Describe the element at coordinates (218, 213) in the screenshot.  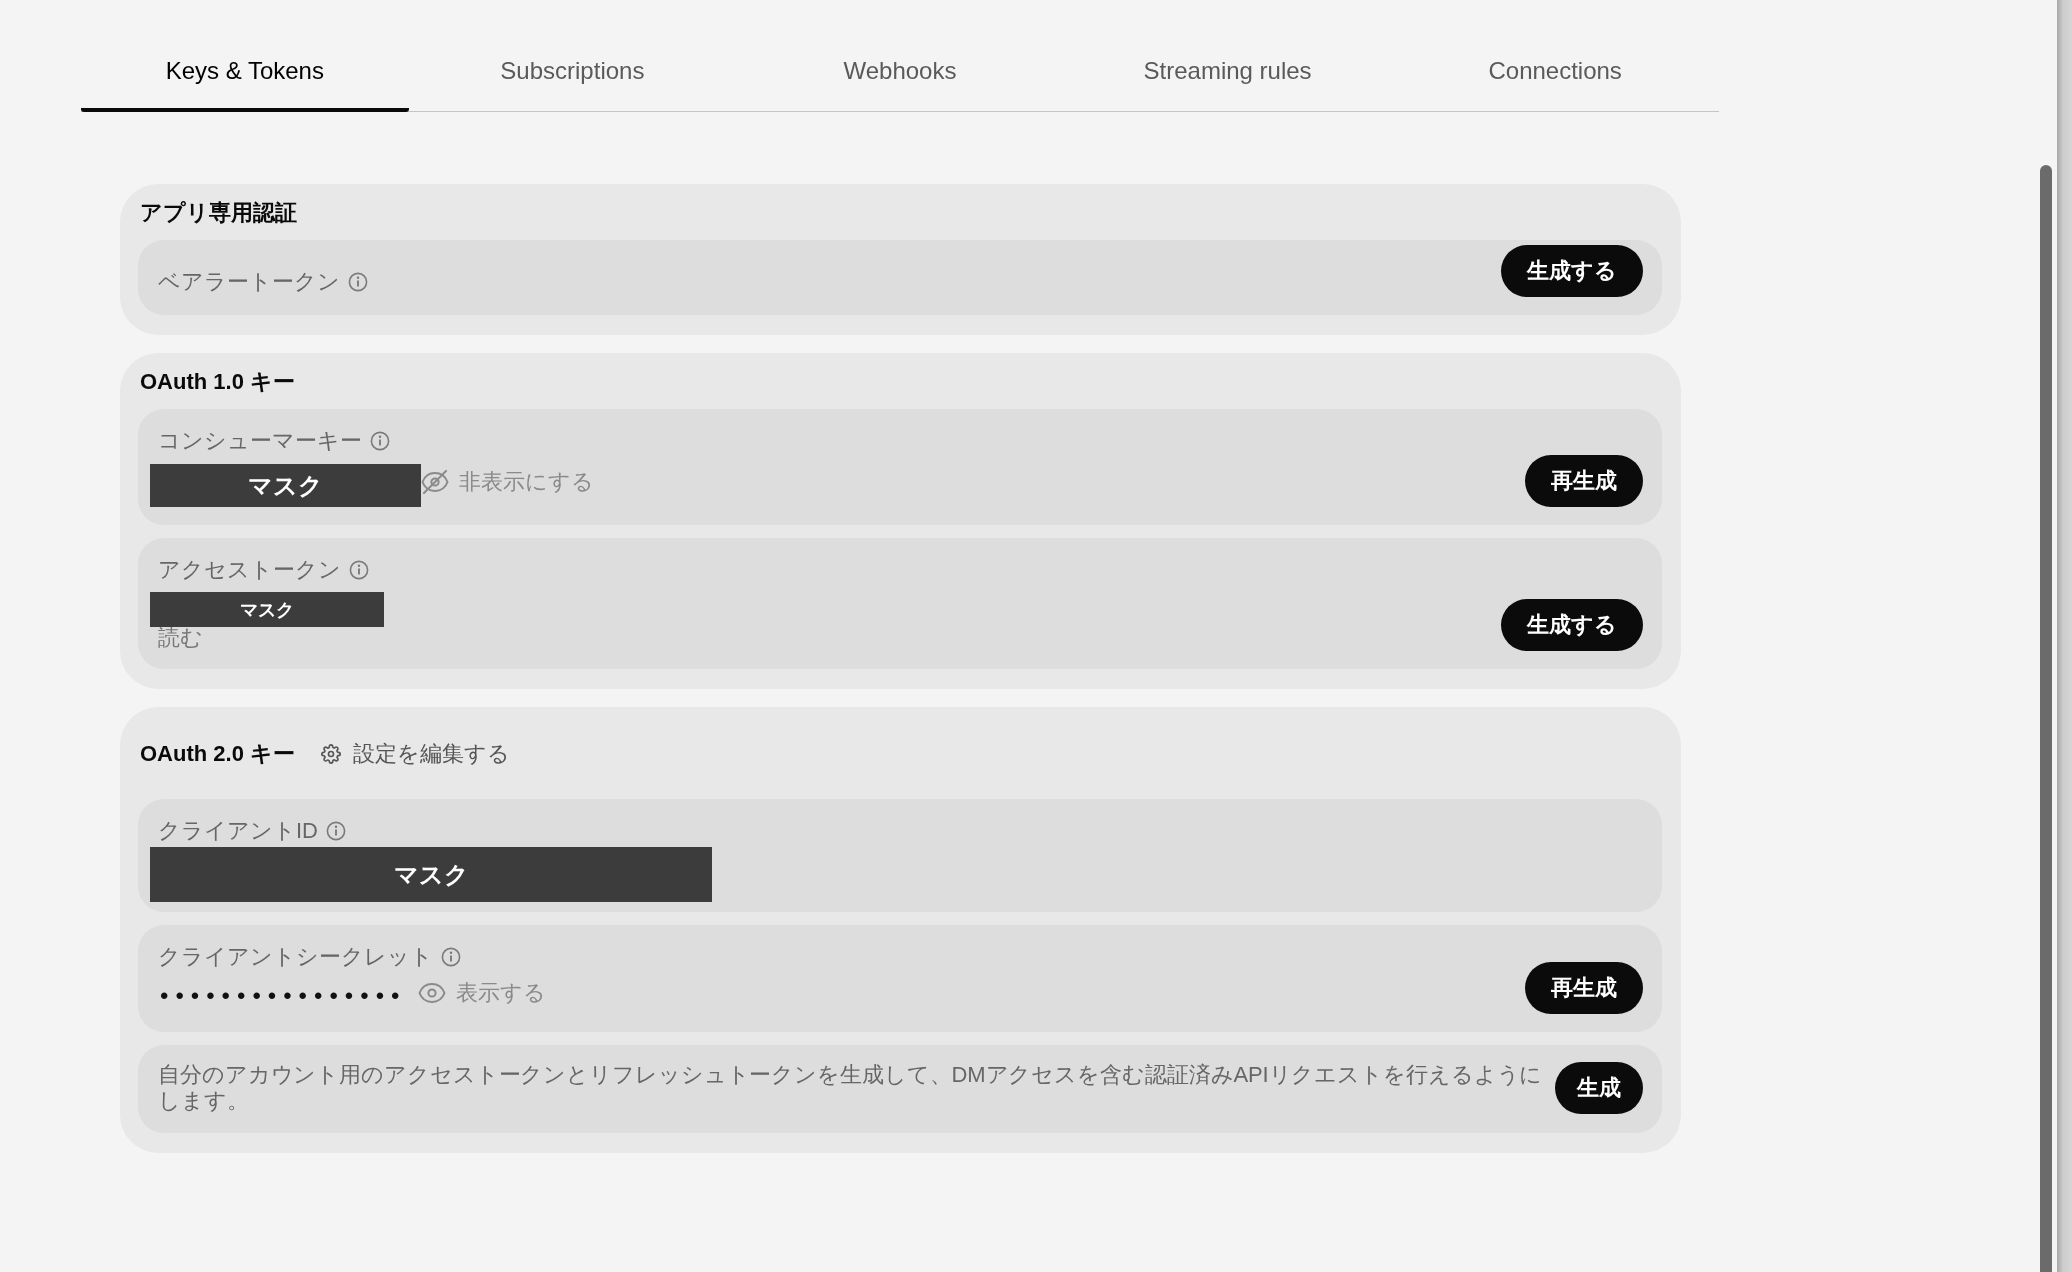
I see `section-title: アプリ専用認証` at that location.